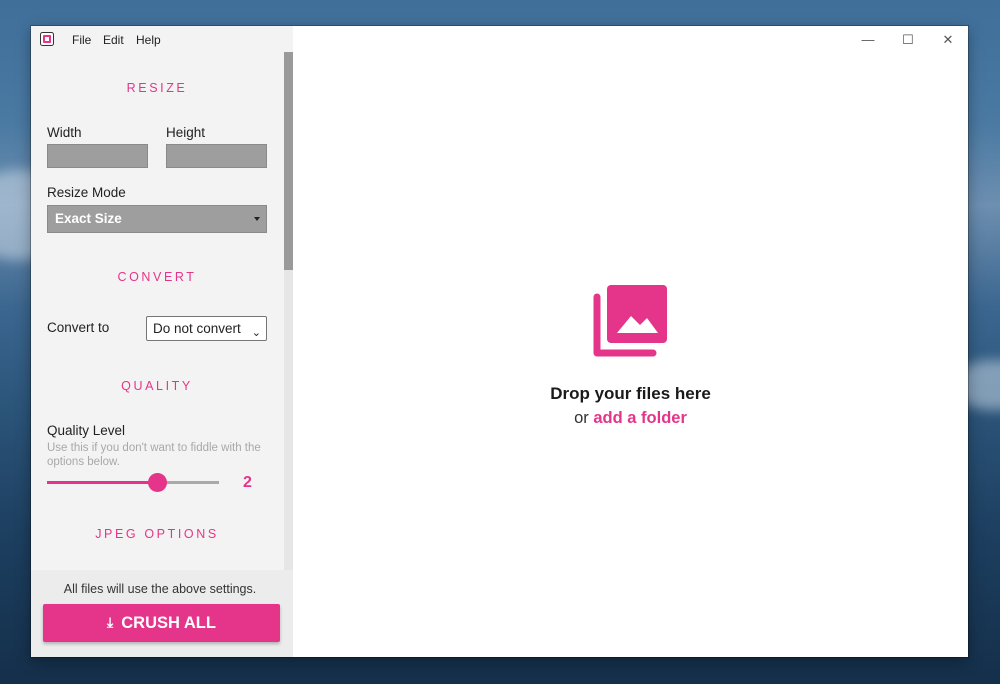 The image size is (1000, 684). Describe the element at coordinates (160, 589) in the screenshot. I see `settings-note: All files will use the above settings.` at that location.